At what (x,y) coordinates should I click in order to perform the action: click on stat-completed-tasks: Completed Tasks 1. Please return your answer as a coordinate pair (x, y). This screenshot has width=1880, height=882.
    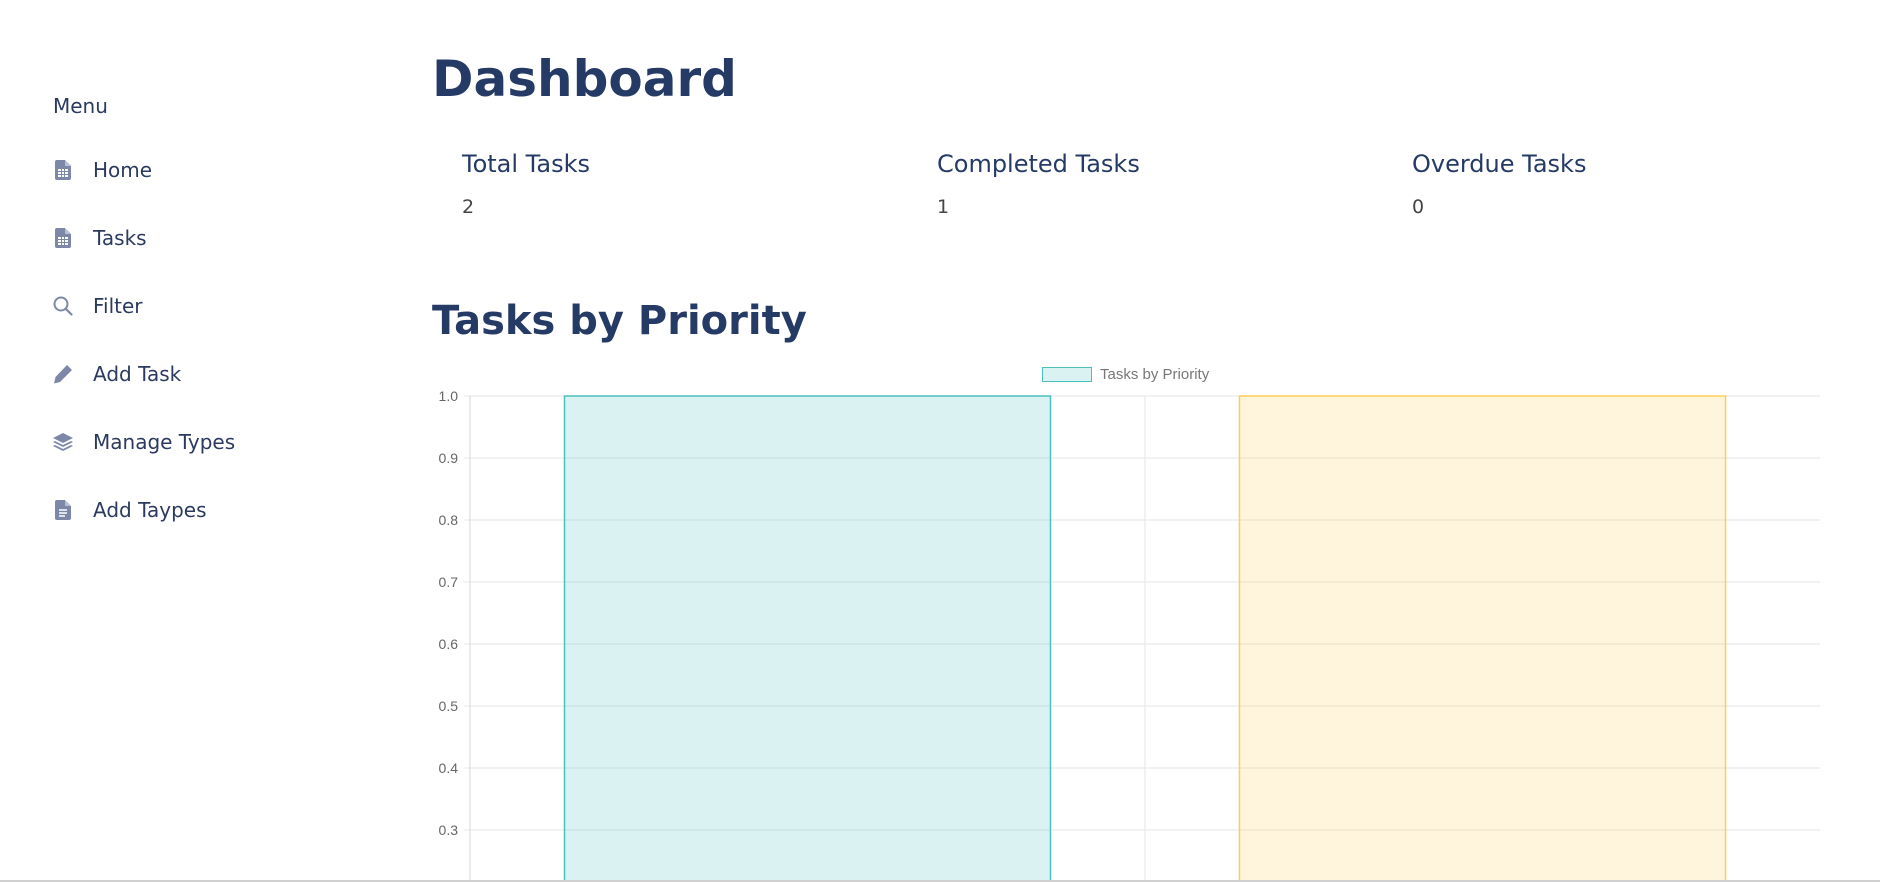
    Looking at the image, I should click on (1038, 184).